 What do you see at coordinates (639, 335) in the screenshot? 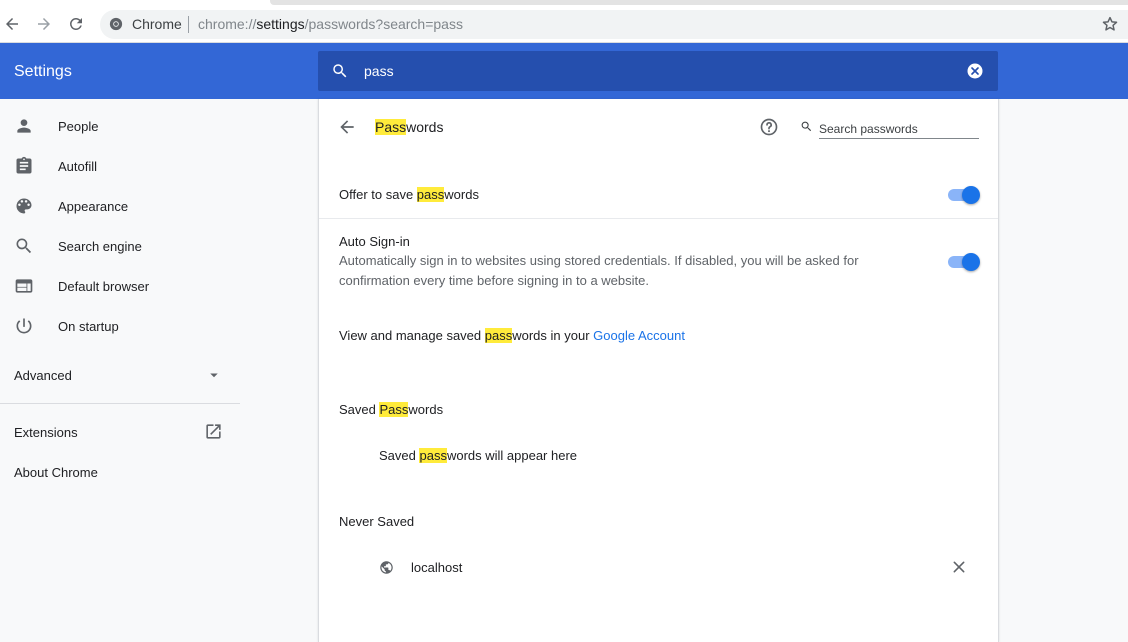
I see `google-account-link: Google Account` at bounding box center [639, 335].